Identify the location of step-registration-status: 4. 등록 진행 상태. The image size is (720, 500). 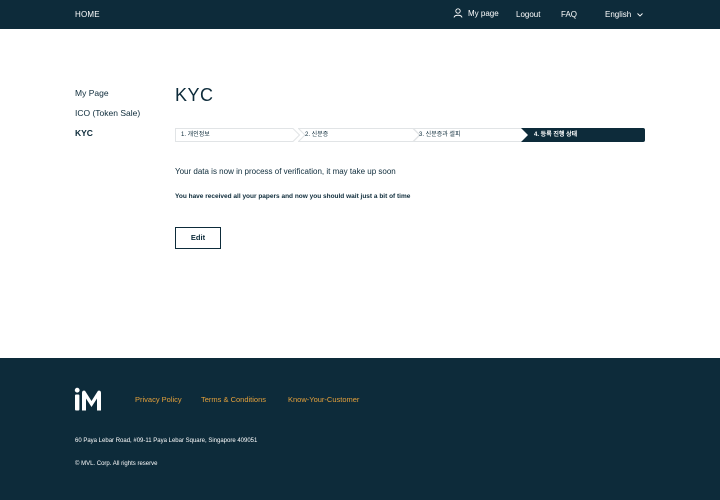
(583, 135).